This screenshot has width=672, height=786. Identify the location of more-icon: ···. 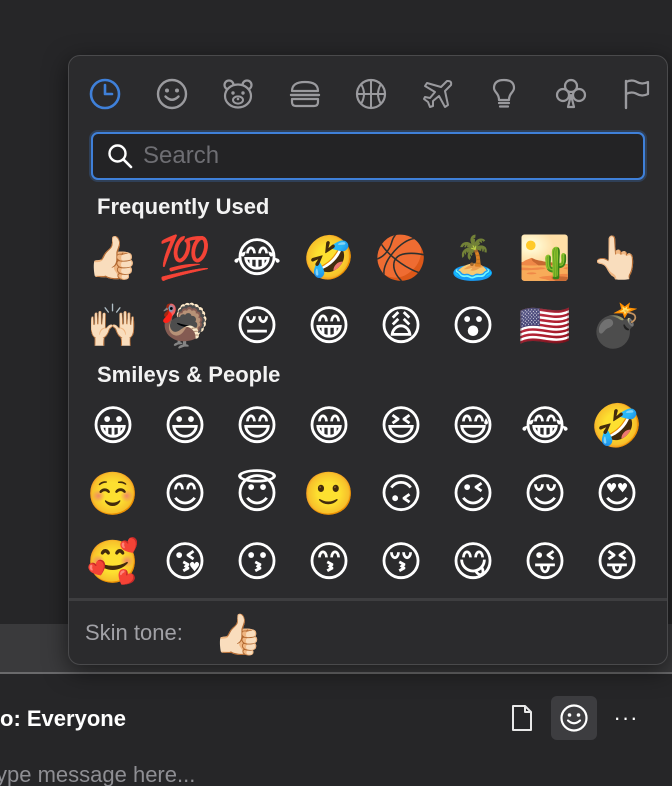
(626, 717).